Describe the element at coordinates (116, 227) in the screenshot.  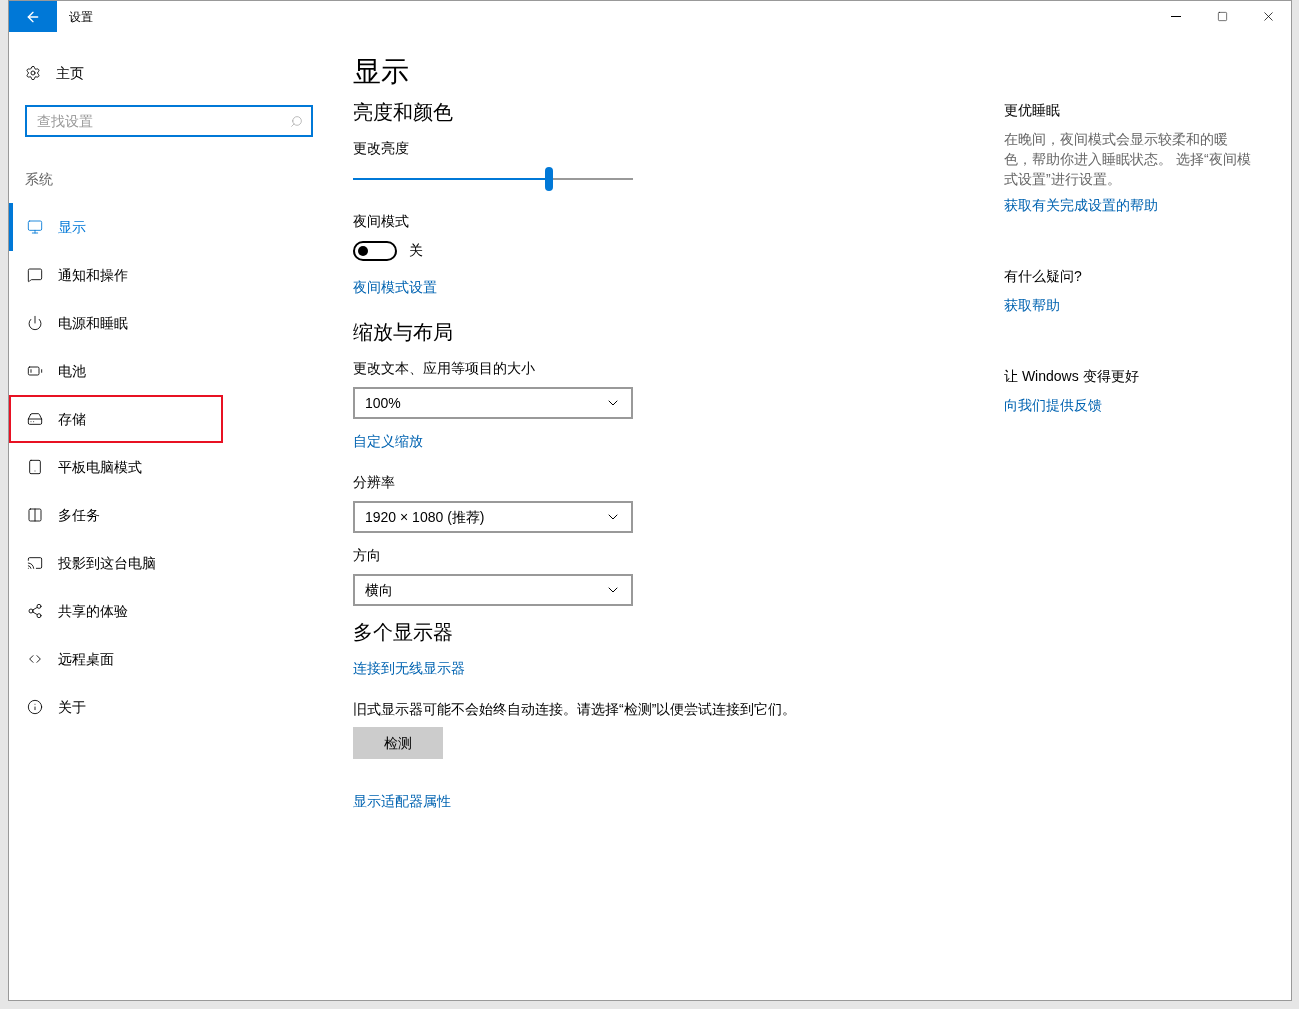
I see `nav-item: 显示` at that location.